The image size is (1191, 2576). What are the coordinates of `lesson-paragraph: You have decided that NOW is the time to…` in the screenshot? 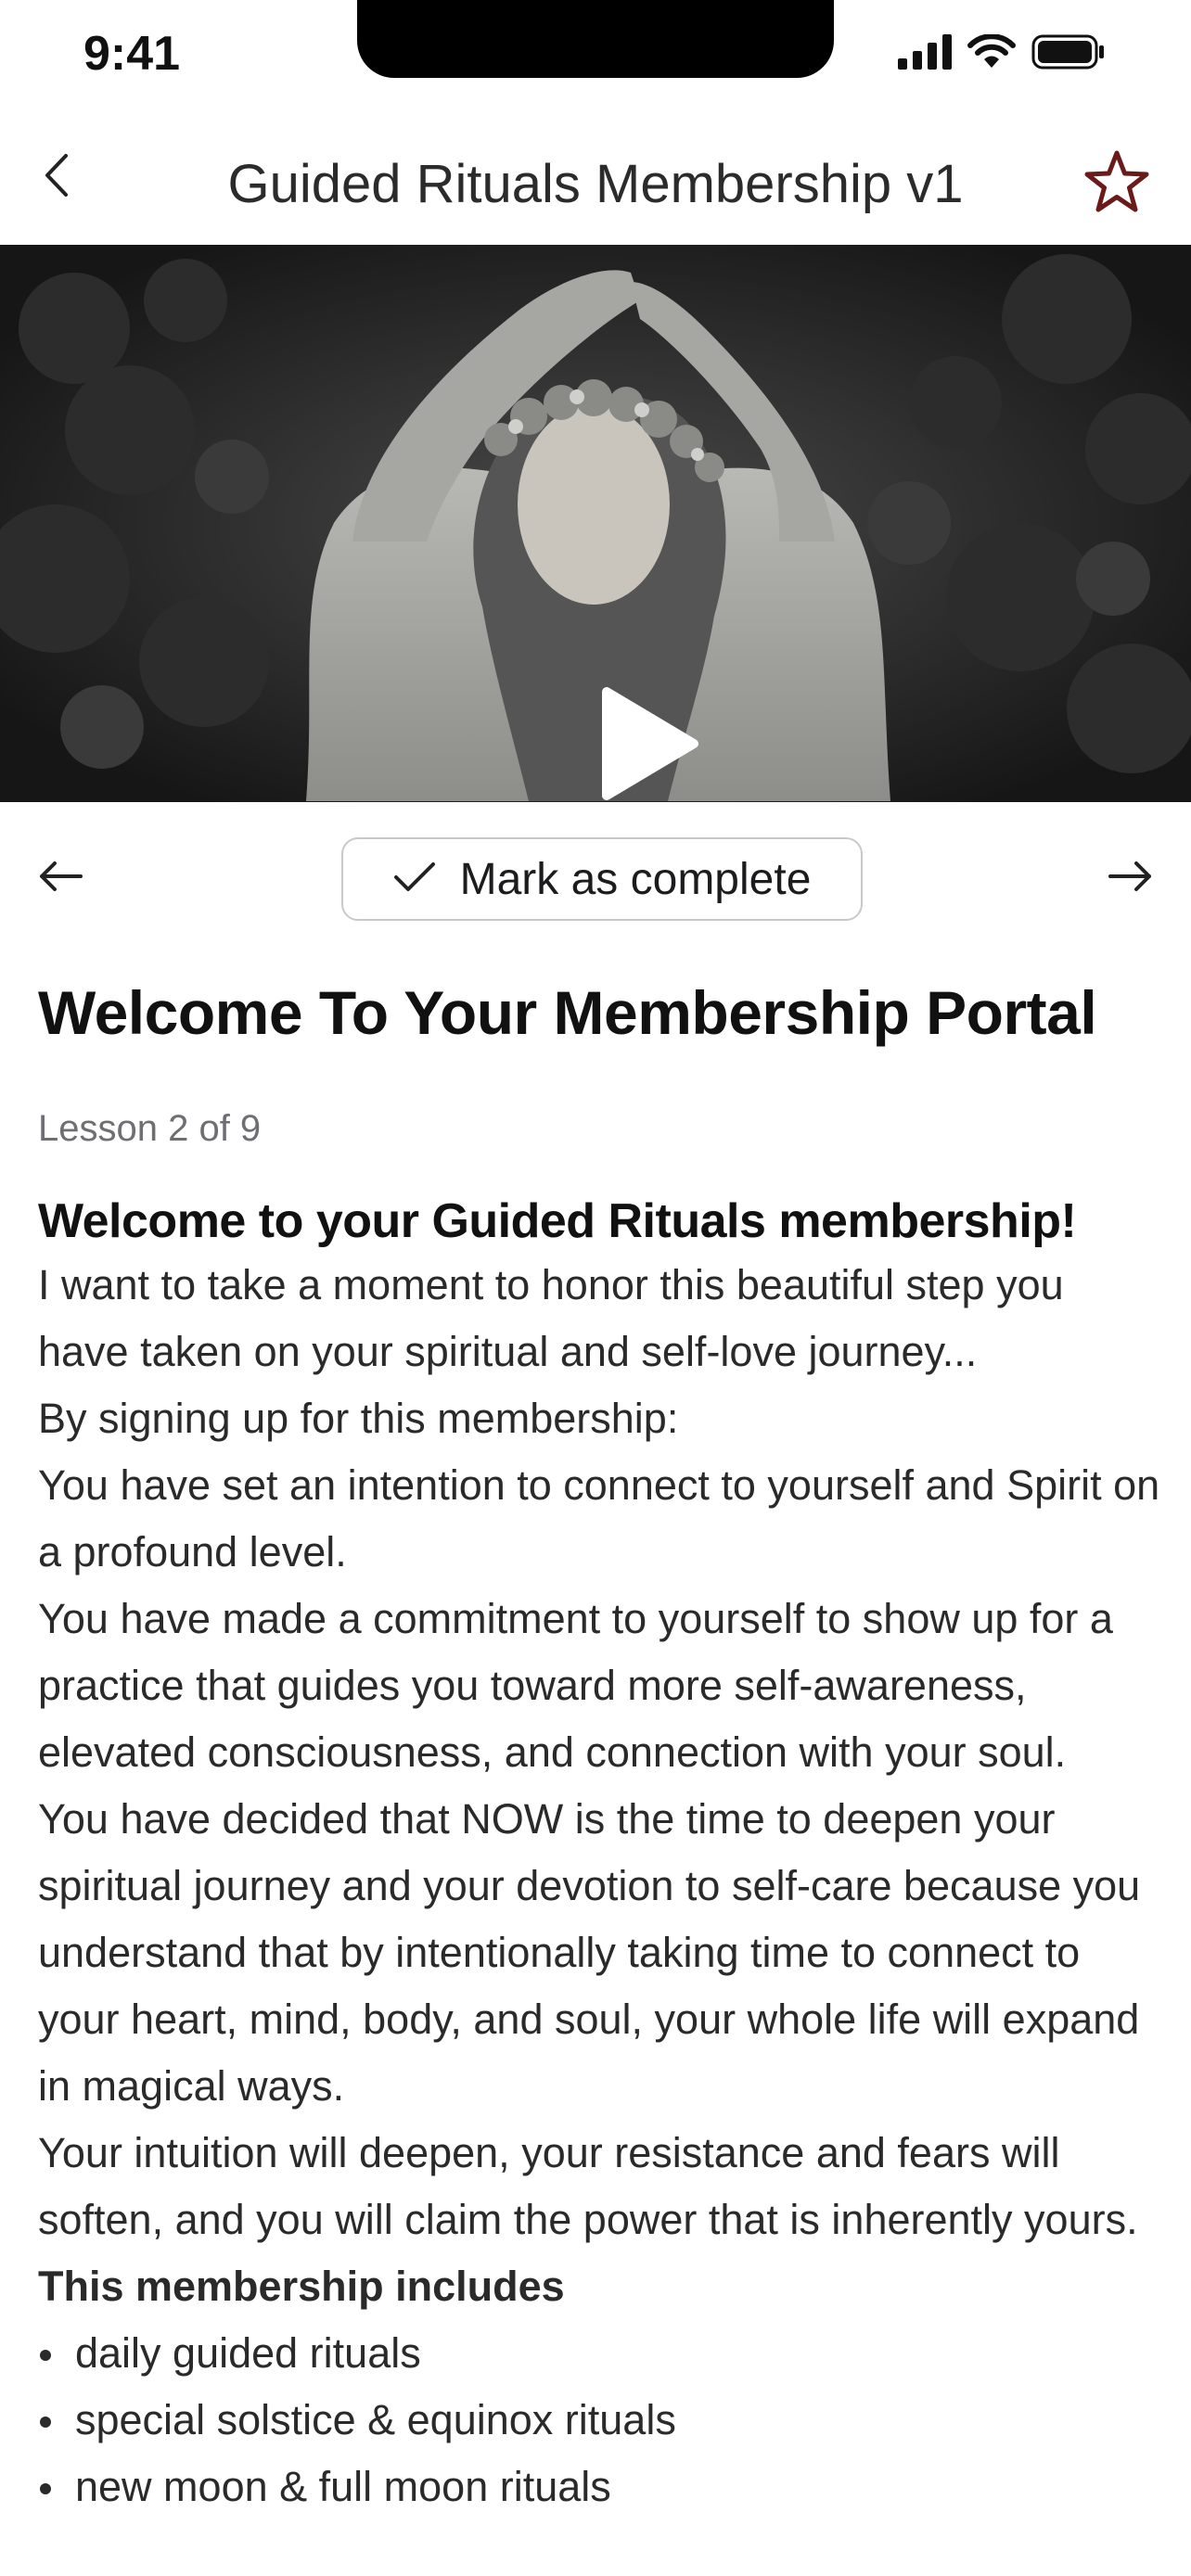 It's located at (589, 1953).